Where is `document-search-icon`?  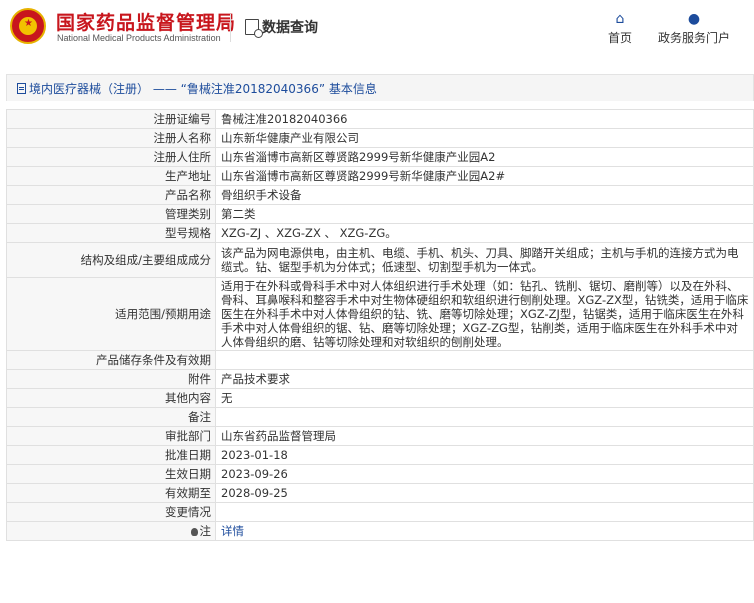 document-search-icon is located at coordinates (254, 28).